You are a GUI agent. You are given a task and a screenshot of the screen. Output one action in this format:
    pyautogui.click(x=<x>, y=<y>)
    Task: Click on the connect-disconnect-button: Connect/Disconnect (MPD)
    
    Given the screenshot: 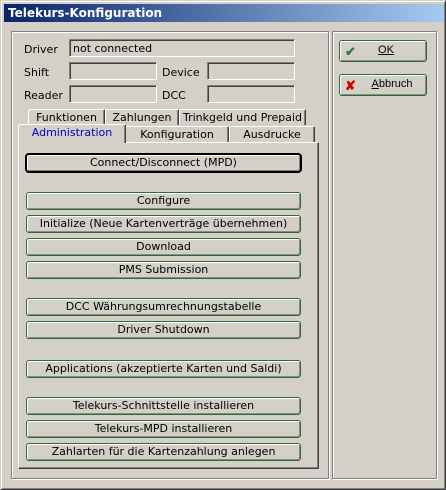 What is the action you would take?
    pyautogui.click(x=163, y=163)
    